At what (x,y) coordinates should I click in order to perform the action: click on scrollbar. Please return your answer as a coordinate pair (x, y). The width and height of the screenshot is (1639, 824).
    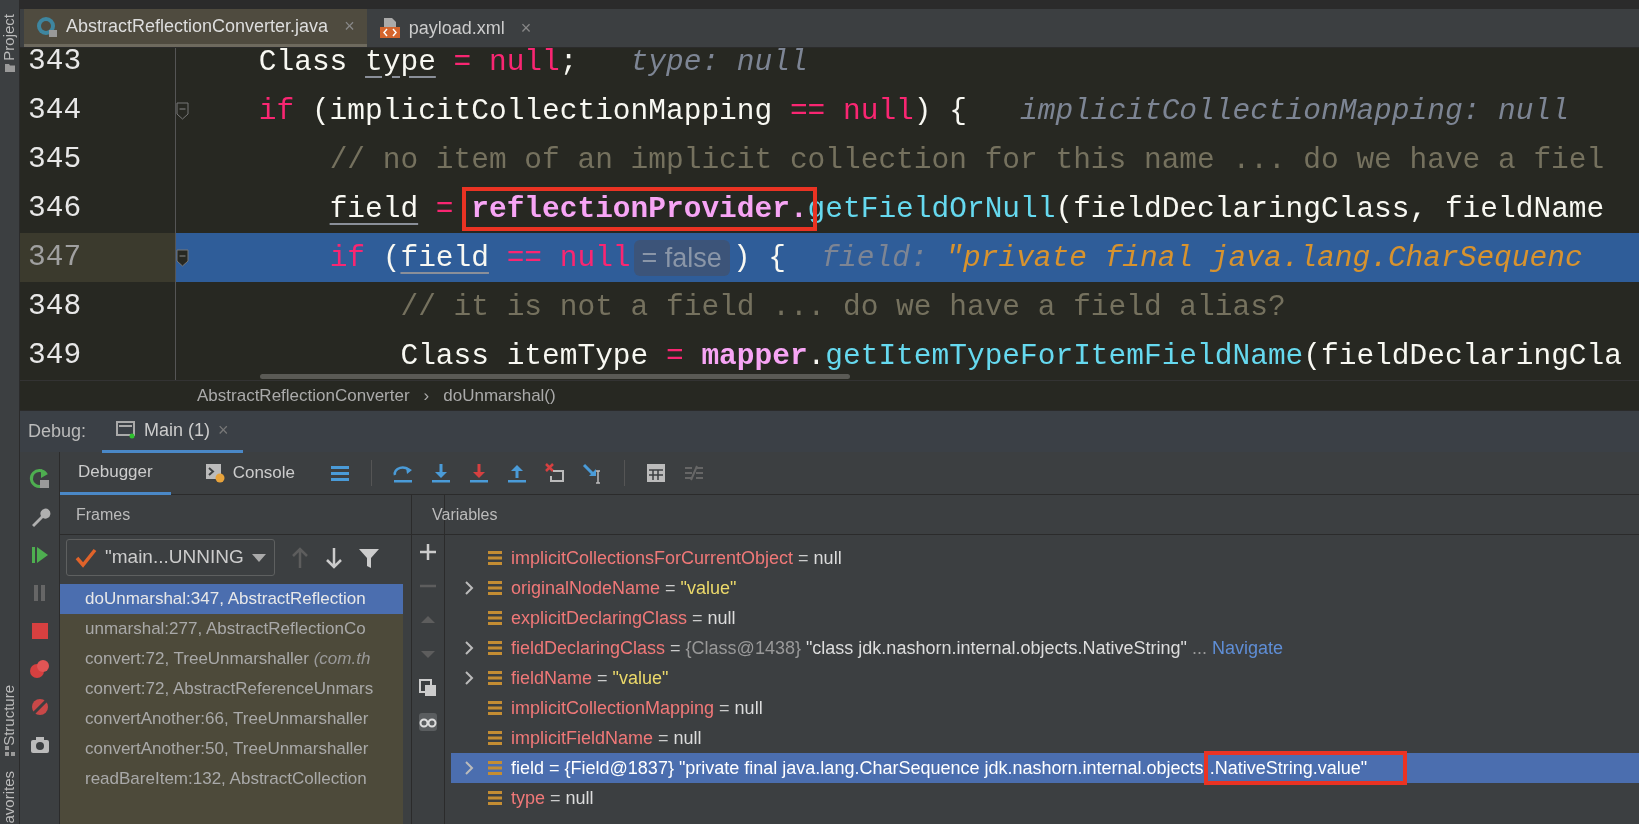
    Looking at the image, I should click on (555, 376).